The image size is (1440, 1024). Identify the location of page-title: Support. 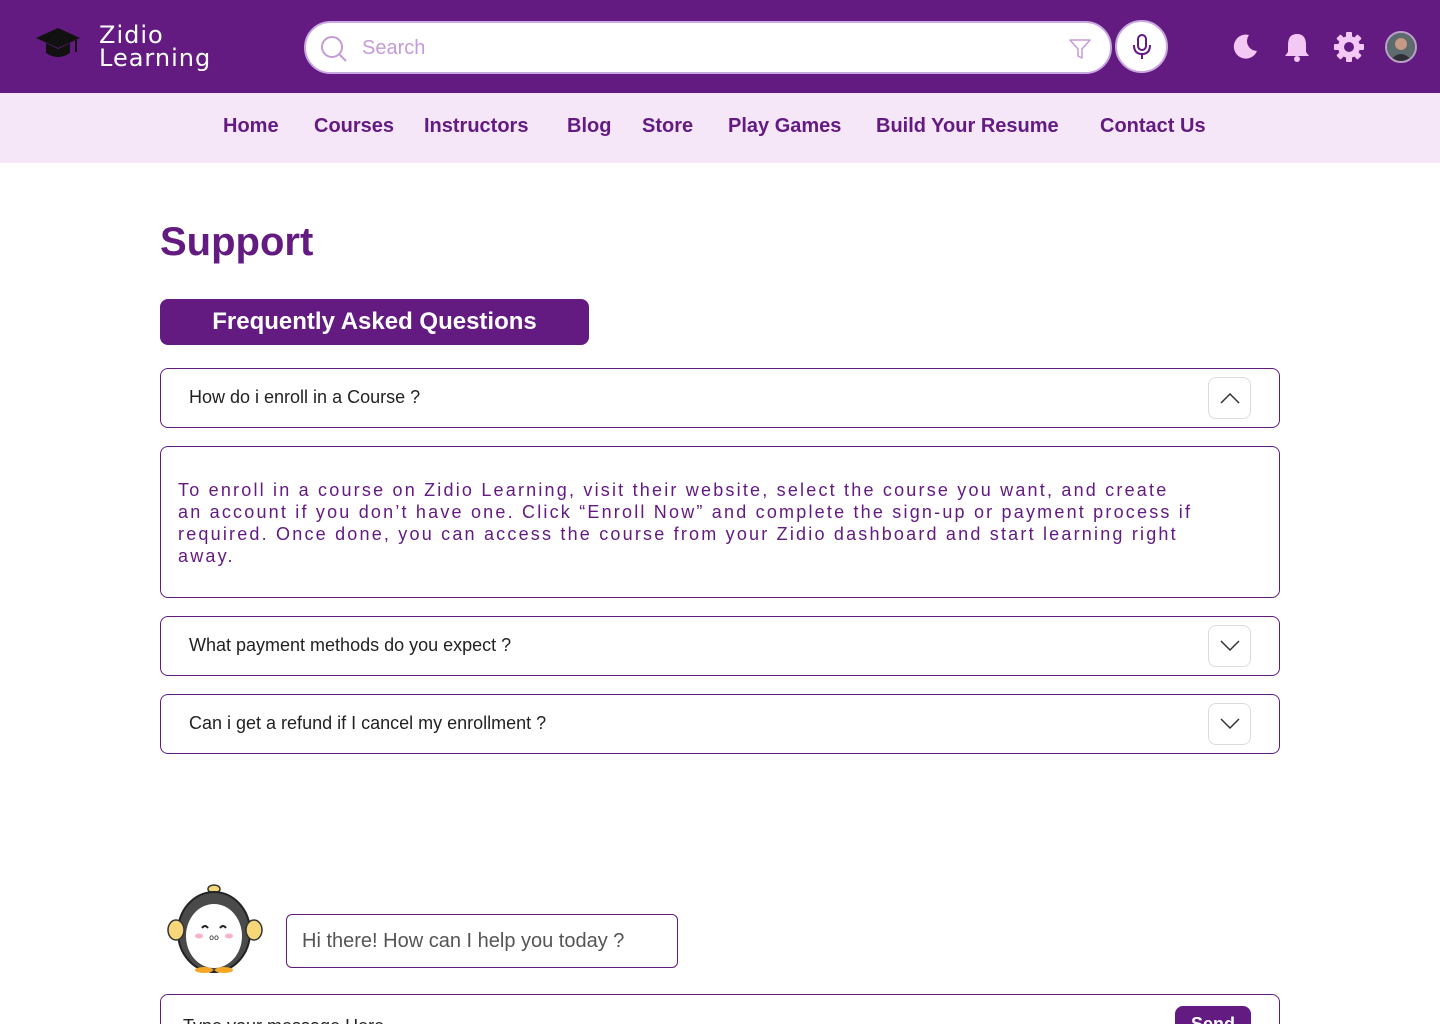
(237, 242).